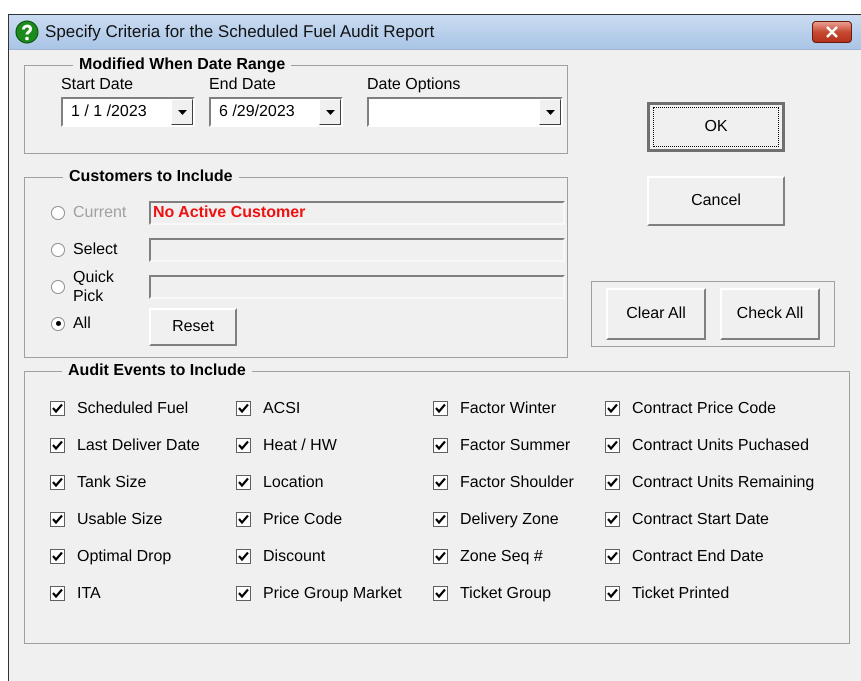 The height and width of the screenshot is (681, 861). I want to click on checkbox-label: Usable Size, so click(119, 519).